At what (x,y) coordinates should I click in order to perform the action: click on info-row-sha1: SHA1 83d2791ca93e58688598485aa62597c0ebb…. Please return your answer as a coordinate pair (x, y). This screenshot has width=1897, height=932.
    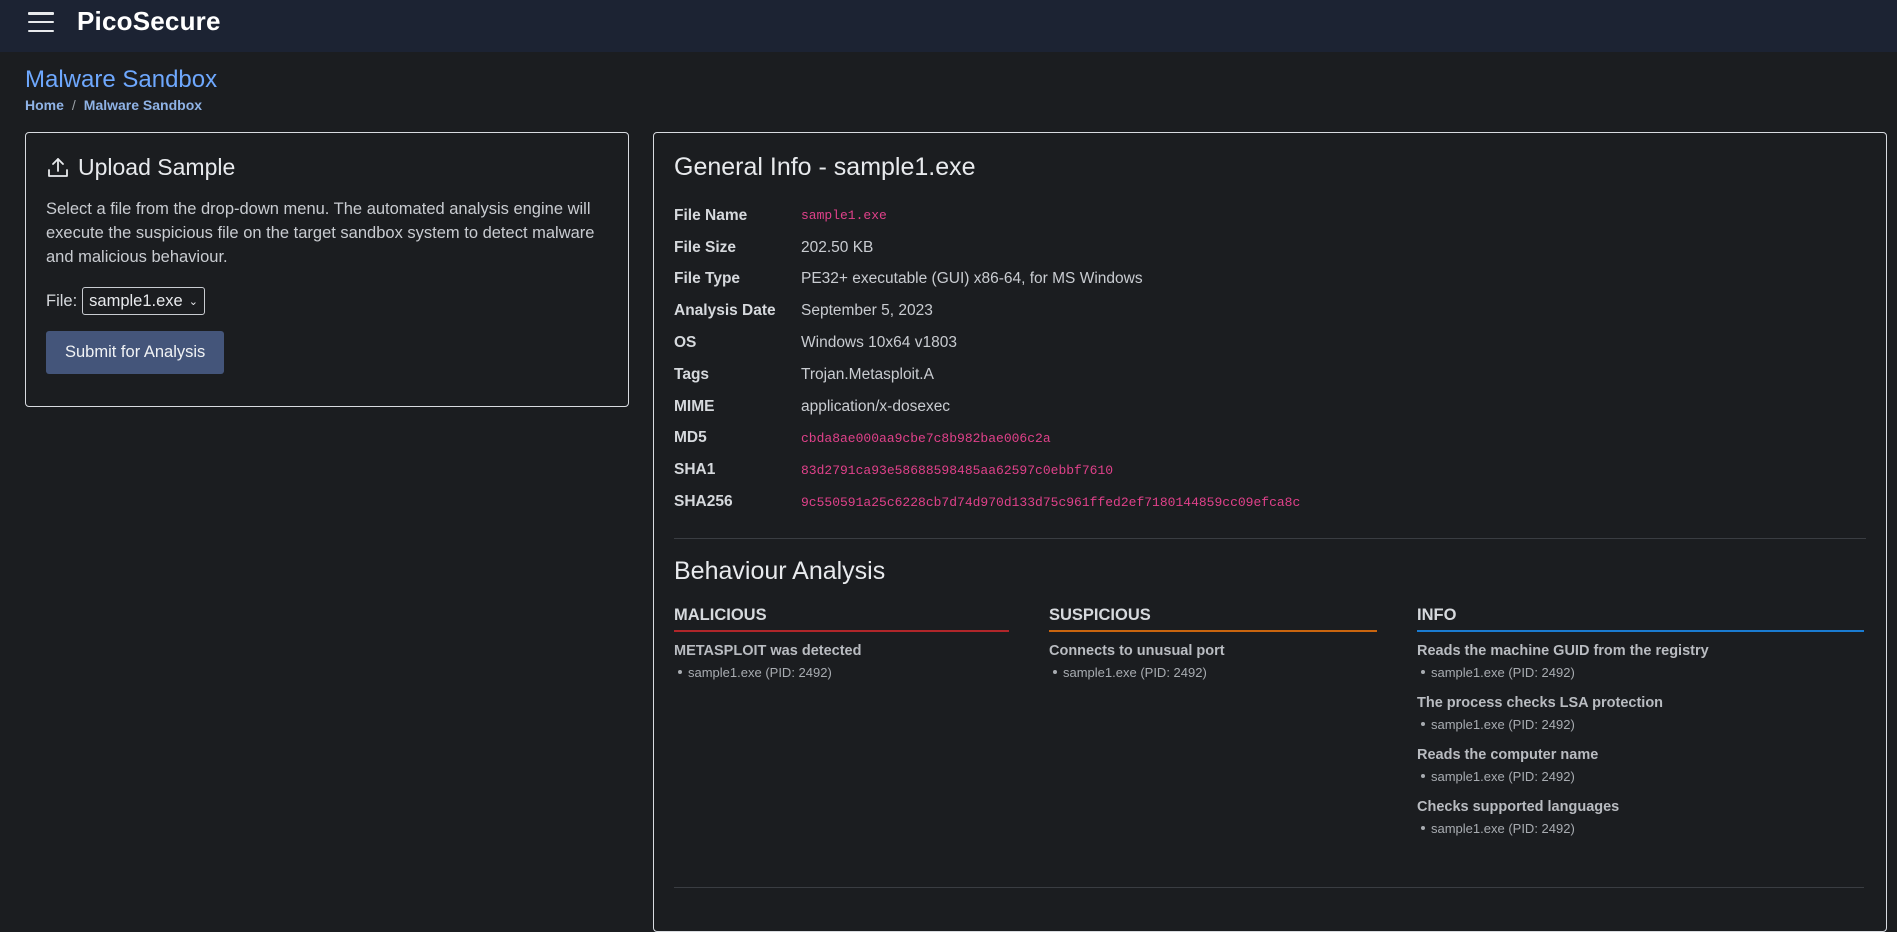
    Looking at the image, I should click on (1270, 470).